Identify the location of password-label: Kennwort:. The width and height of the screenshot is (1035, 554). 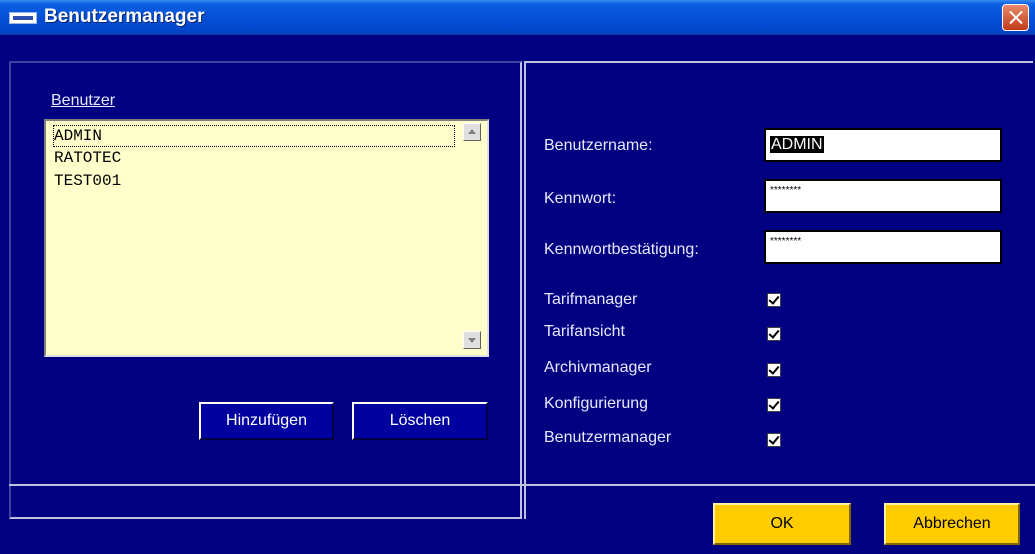
(580, 198).